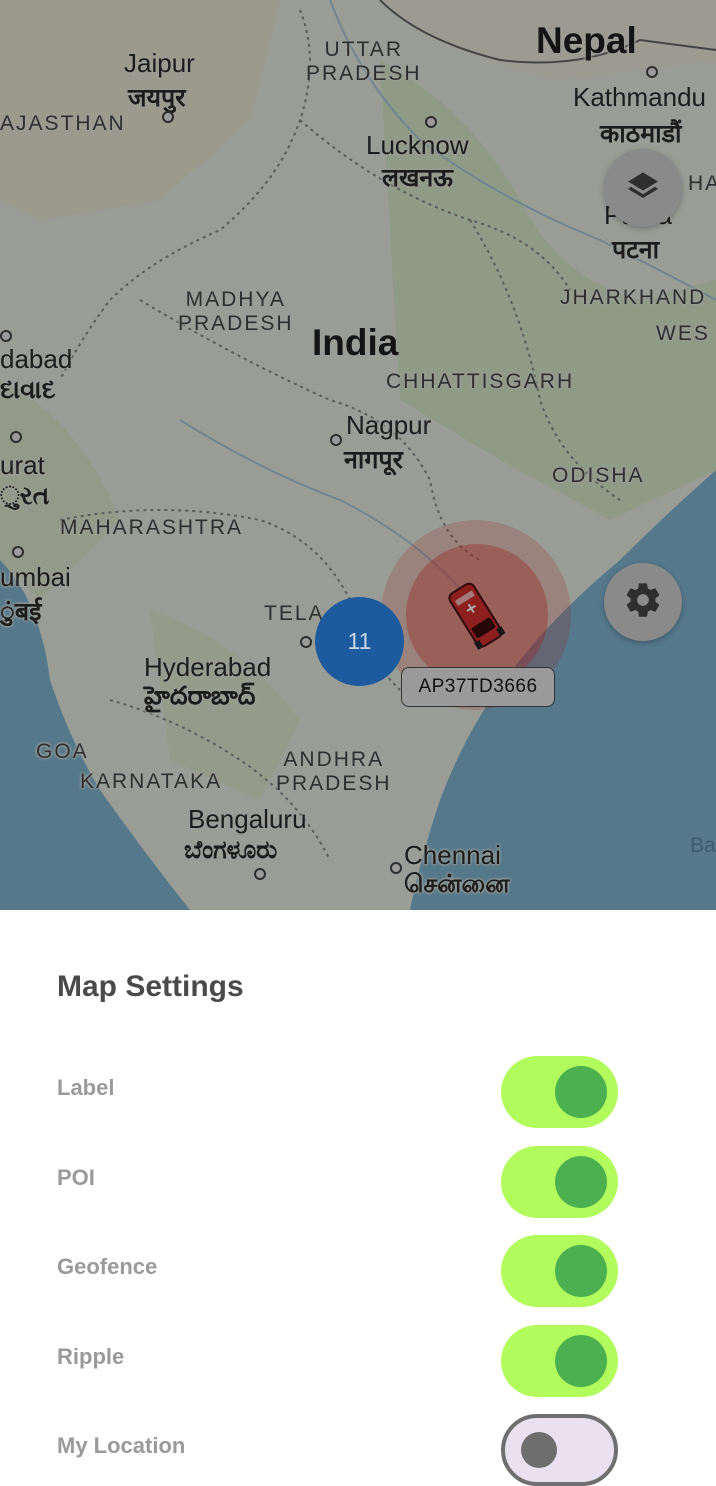 The width and height of the screenshot is (716, 1486). I want to click on setting-row-geofence: Geofence, so click(358, 1269).